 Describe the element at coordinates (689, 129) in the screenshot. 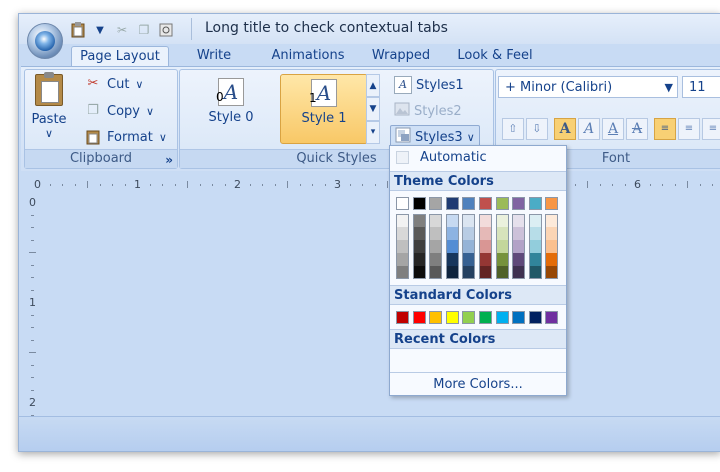

I see `align-center-icon: ≡` at that location.